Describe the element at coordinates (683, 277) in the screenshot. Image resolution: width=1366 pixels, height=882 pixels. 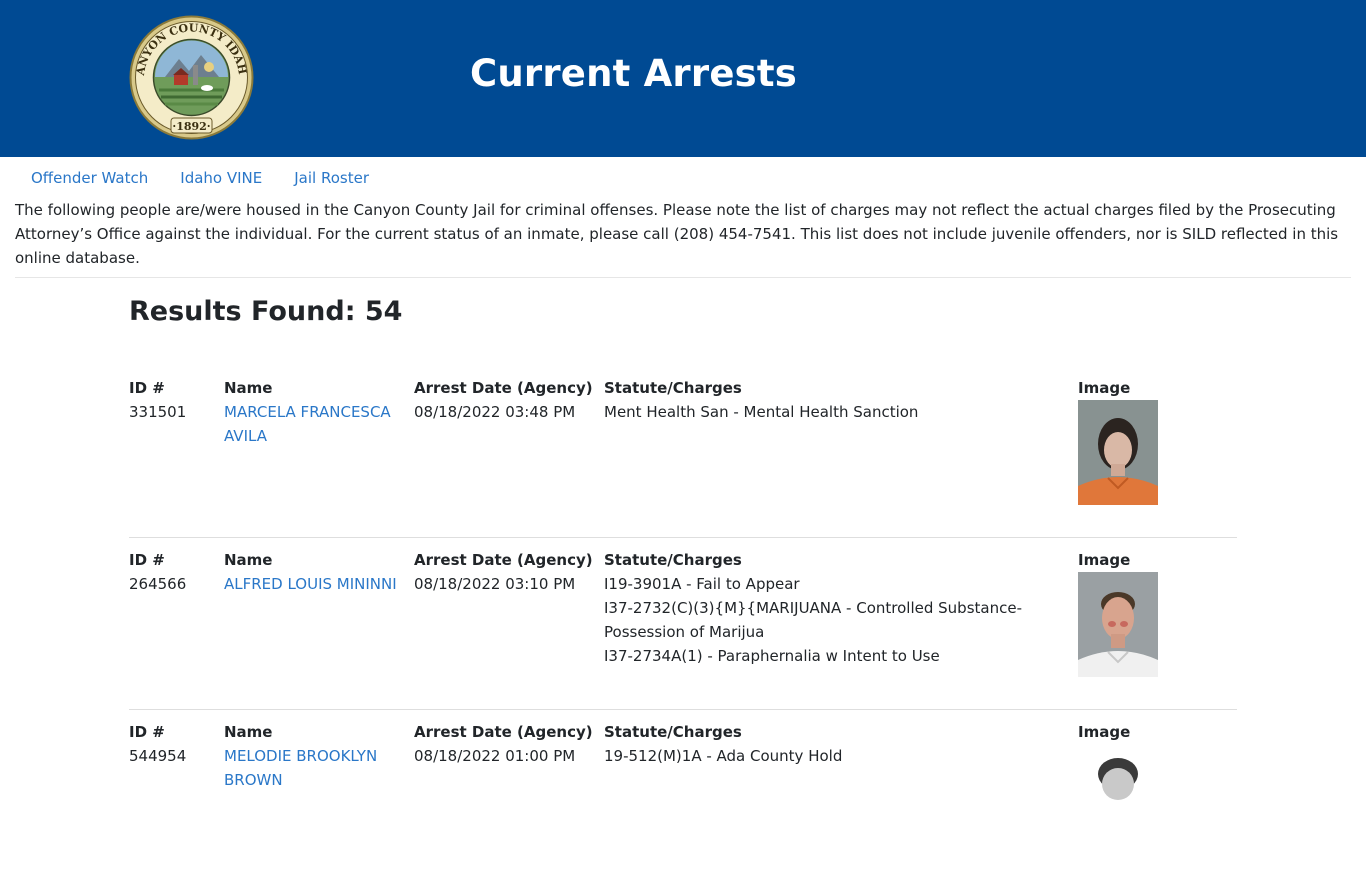
I see `divider` at that location.